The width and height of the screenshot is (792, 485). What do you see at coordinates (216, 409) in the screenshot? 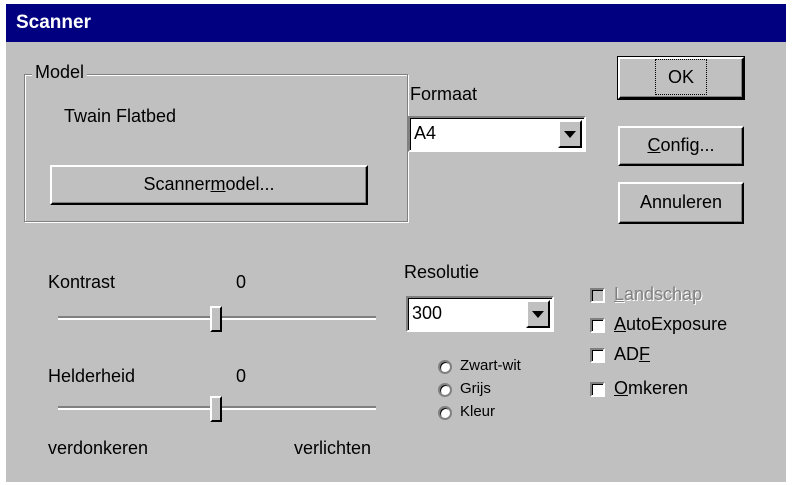
I see `brightness-slider-thumb` at bounding box center [216, 409].